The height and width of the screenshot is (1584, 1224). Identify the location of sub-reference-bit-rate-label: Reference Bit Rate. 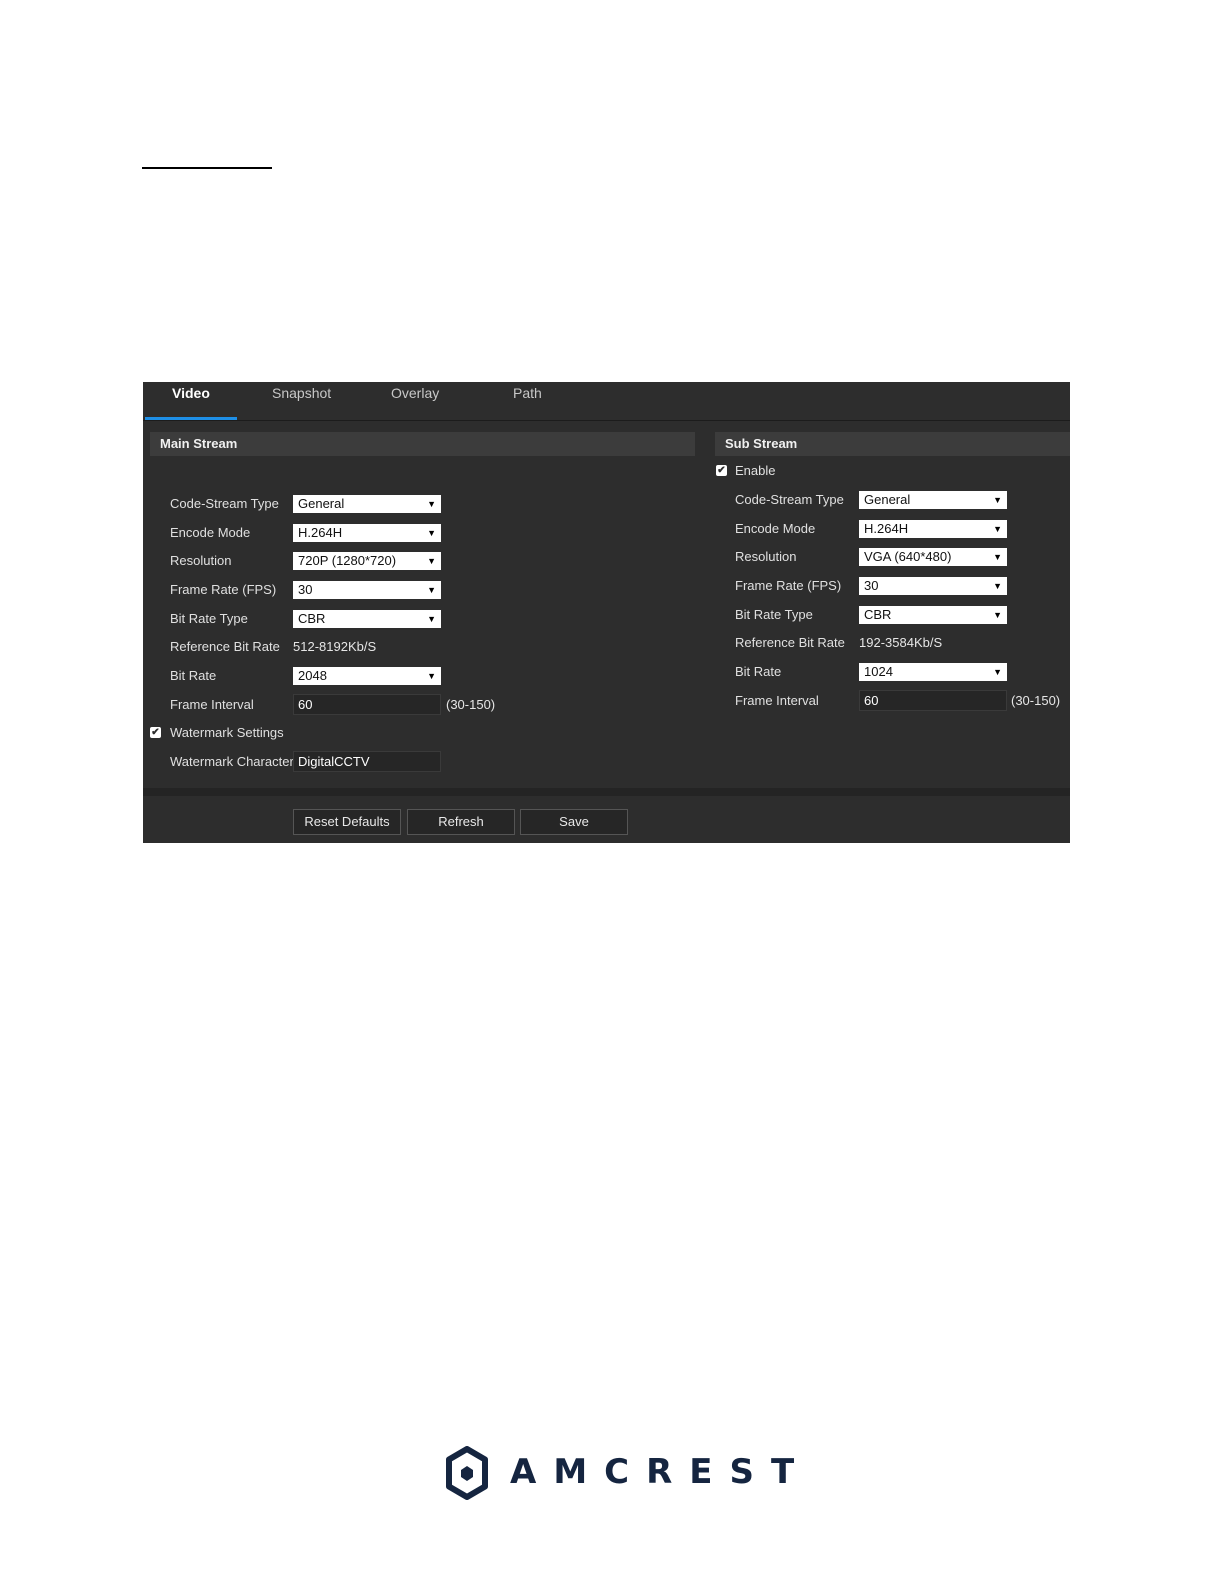
(790, 642).